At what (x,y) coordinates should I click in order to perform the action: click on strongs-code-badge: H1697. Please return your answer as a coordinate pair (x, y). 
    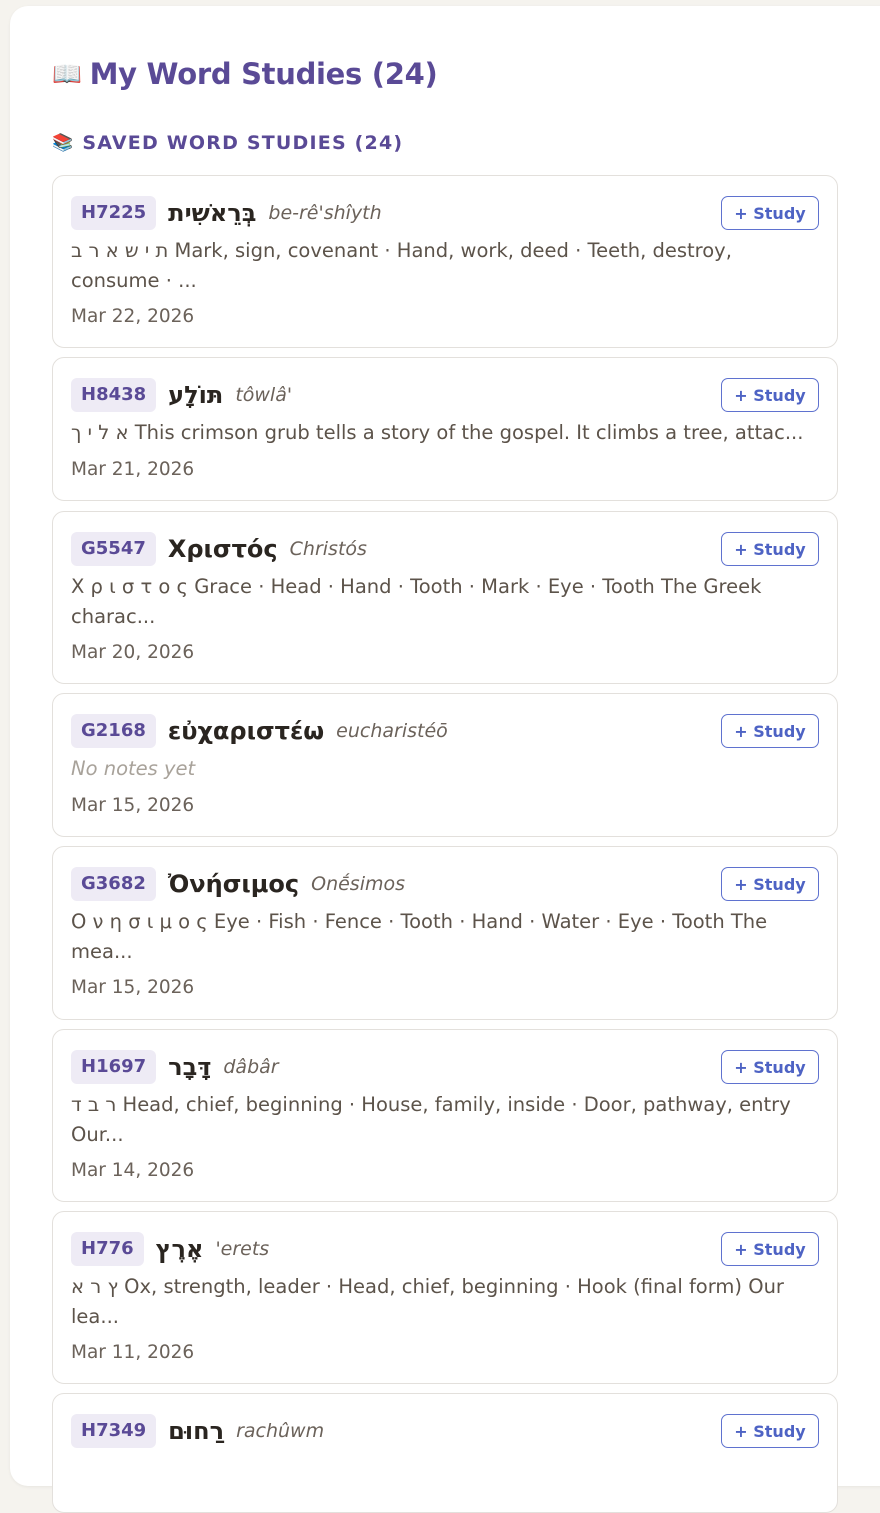
    Looking at the image, I should click on (114, 1067).